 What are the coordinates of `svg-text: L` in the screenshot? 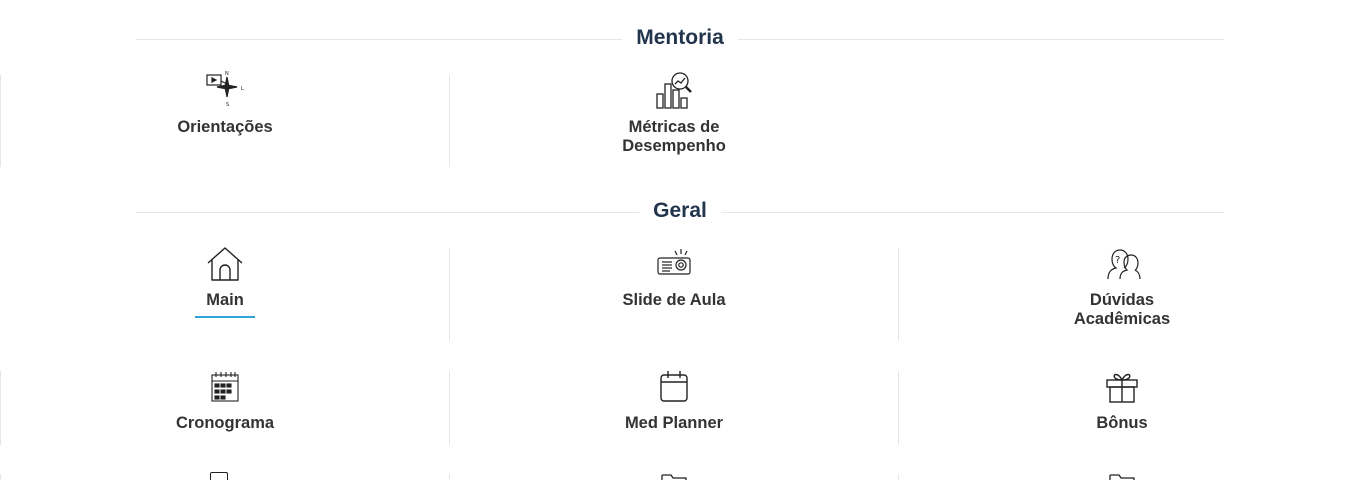 It's located at (242, 89).